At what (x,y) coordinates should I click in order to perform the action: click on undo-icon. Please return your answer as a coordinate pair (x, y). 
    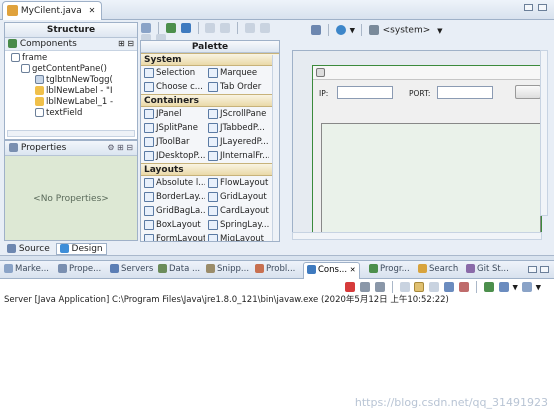
    Looking at the image, I should click on (210, 28).